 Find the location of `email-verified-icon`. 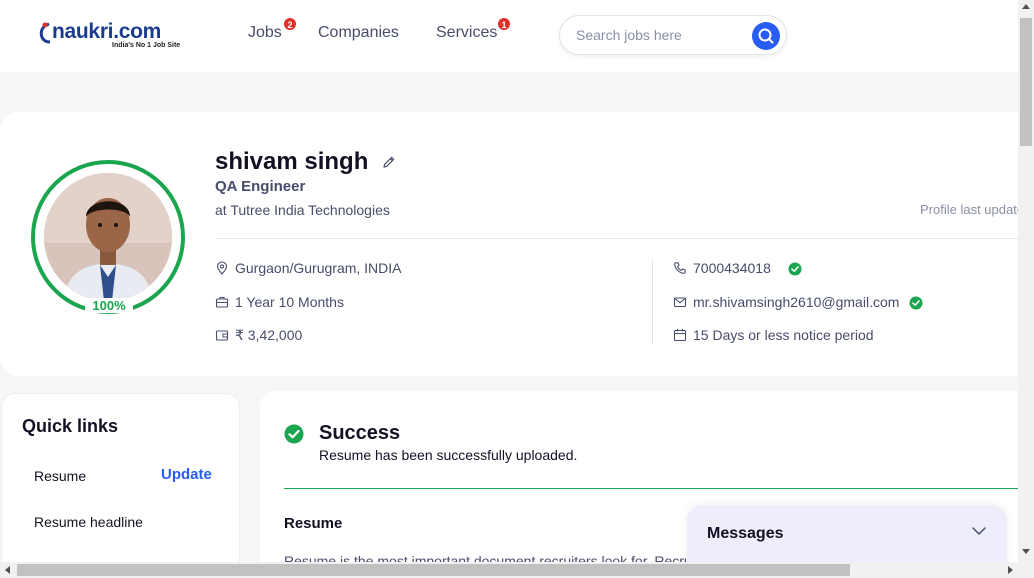

email-verified-icon is located at coordinates (916, 303).